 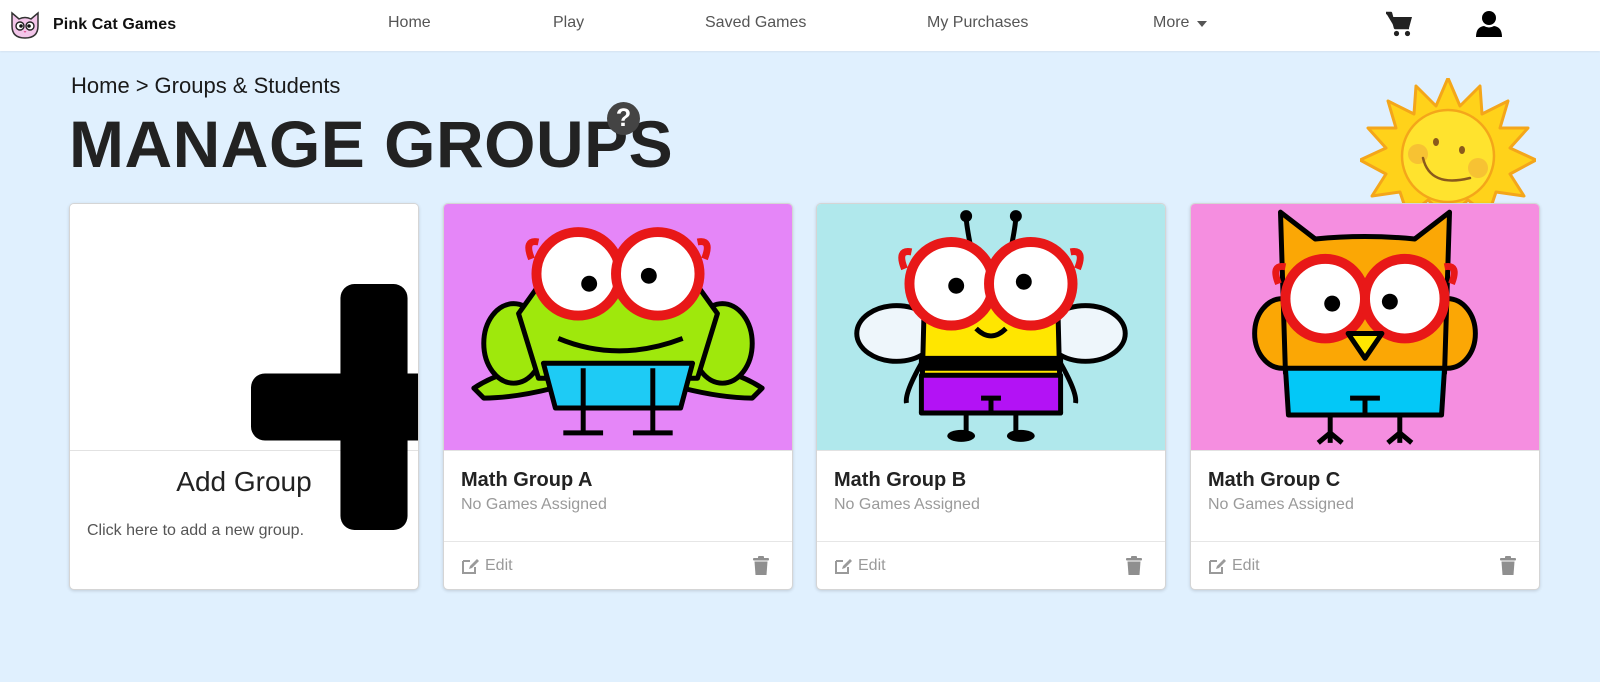 I want to click on brand-link: Pink Cat Games, so click(x=92, y=25).